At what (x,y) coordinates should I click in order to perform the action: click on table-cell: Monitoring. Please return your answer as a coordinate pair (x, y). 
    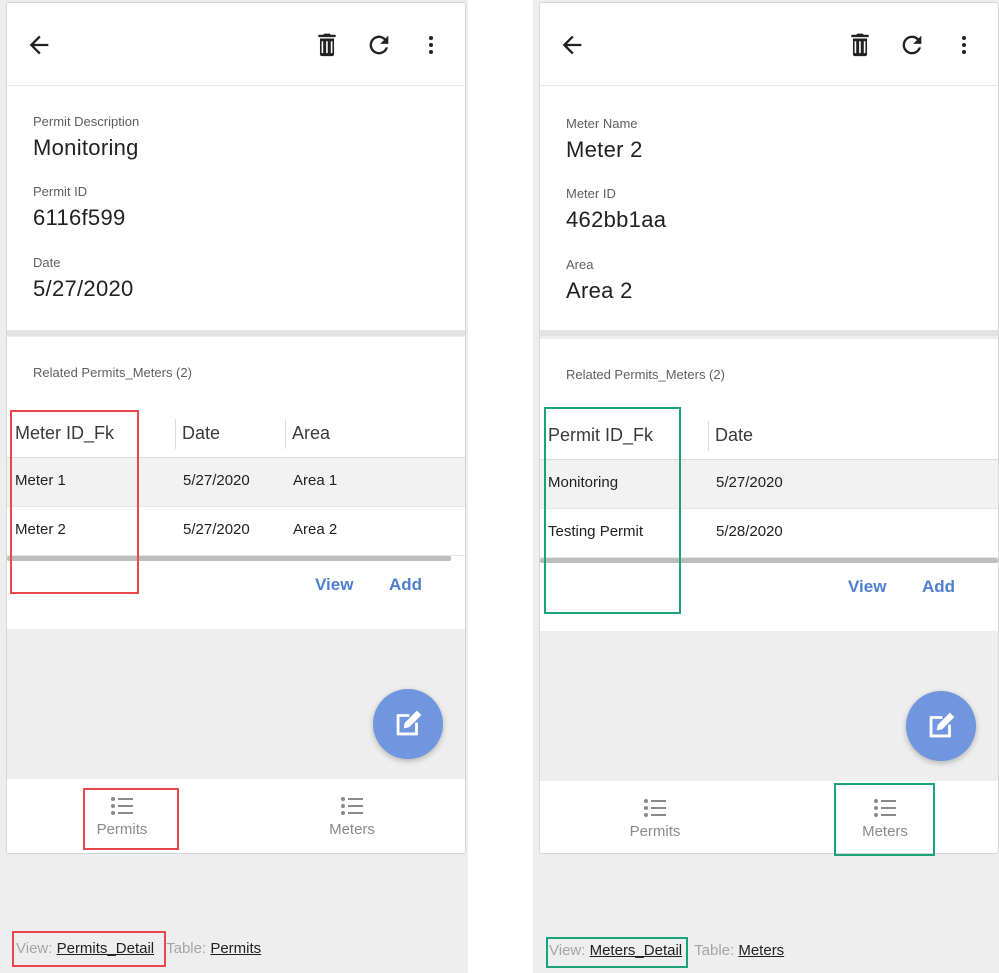
    Looking at the image, I should click on (583, 482).